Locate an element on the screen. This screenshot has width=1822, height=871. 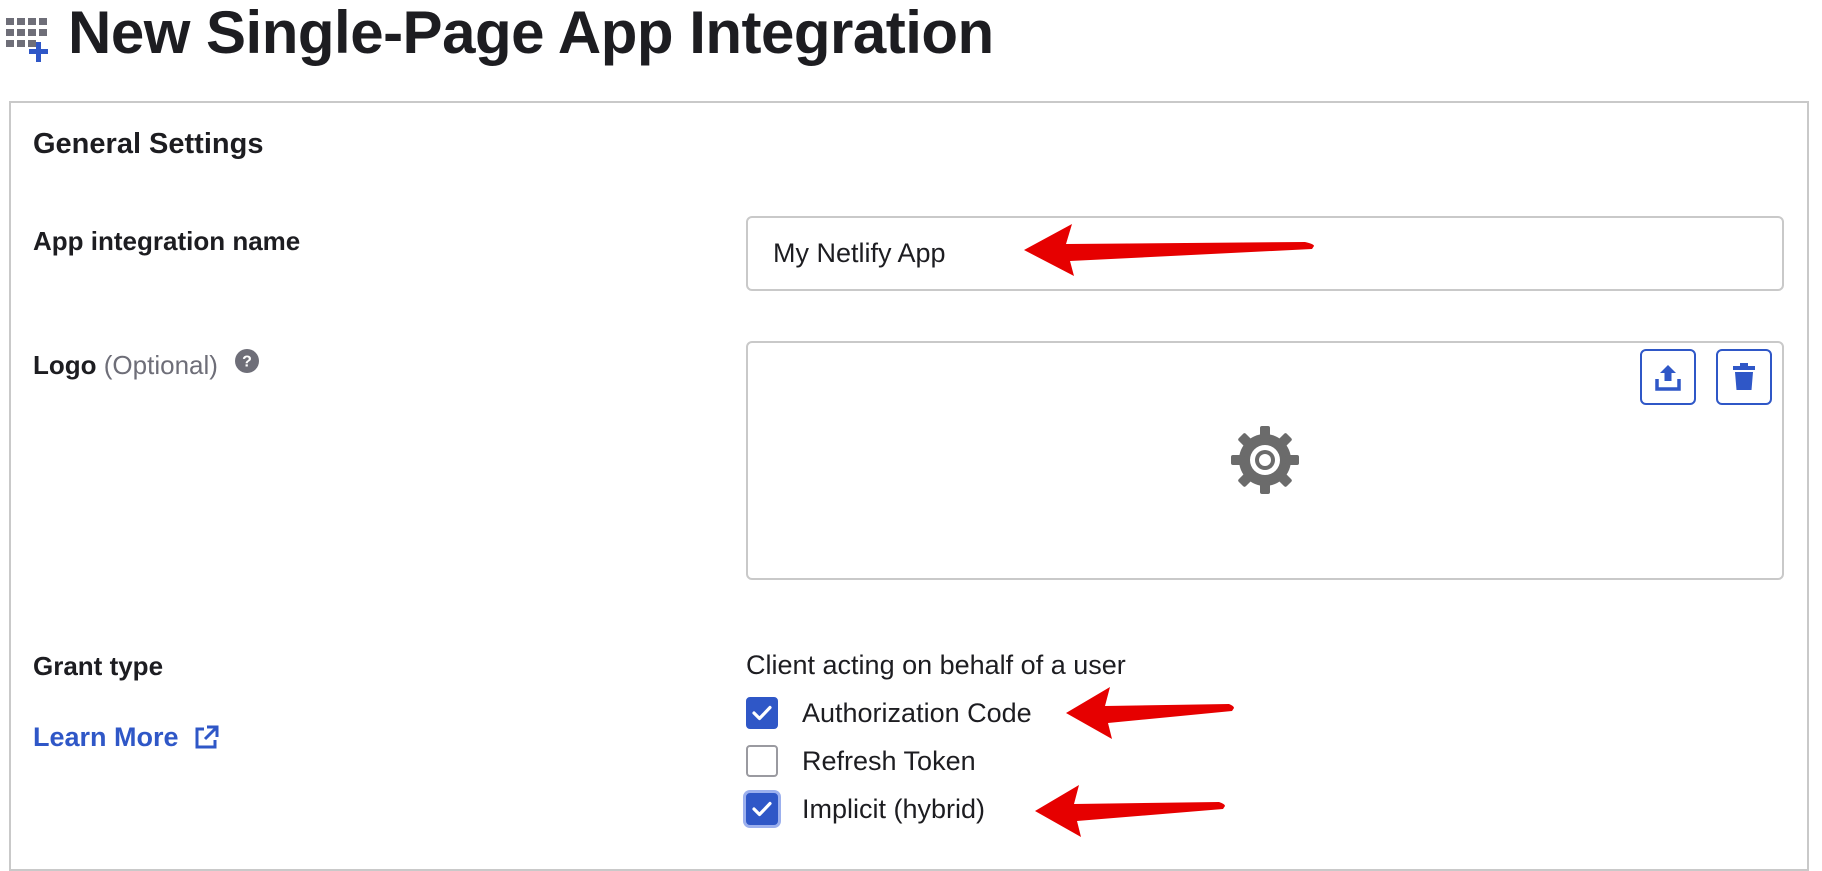
gear-icon is located at coordinates (1265, 460).